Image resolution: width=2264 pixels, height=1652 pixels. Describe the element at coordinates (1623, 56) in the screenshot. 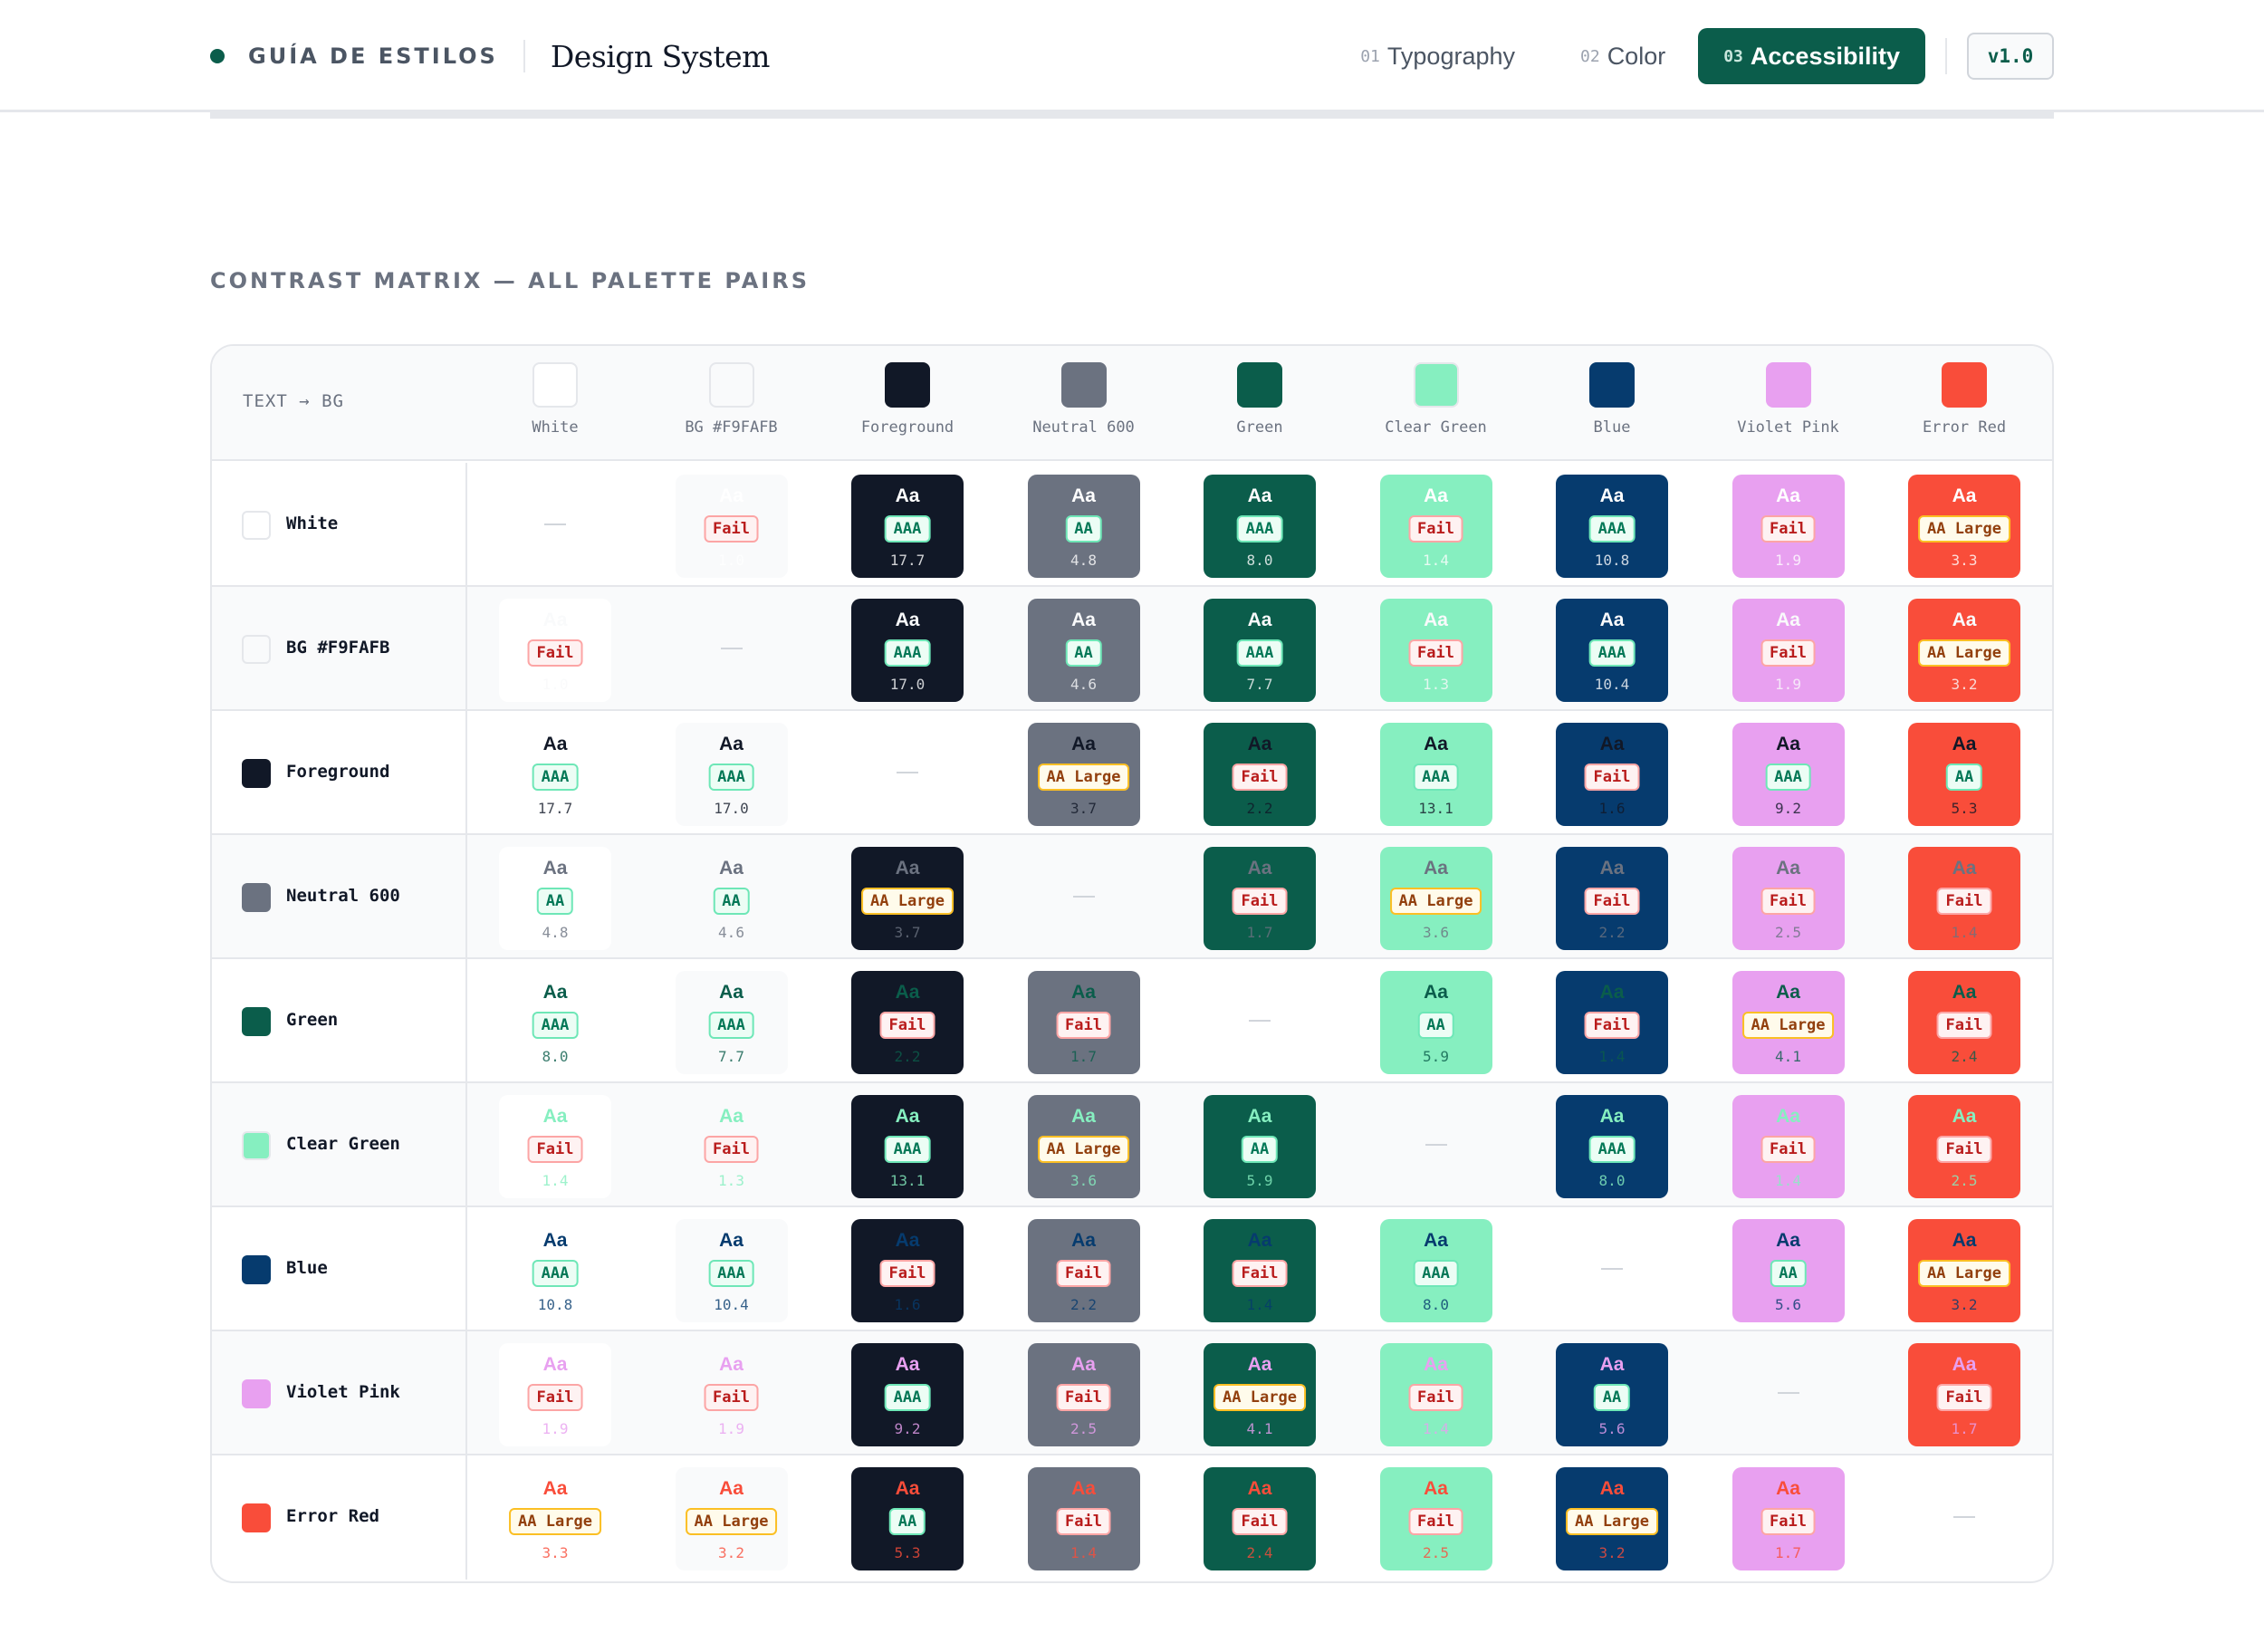

I see `nav-item-color: 02 Color` at that location.